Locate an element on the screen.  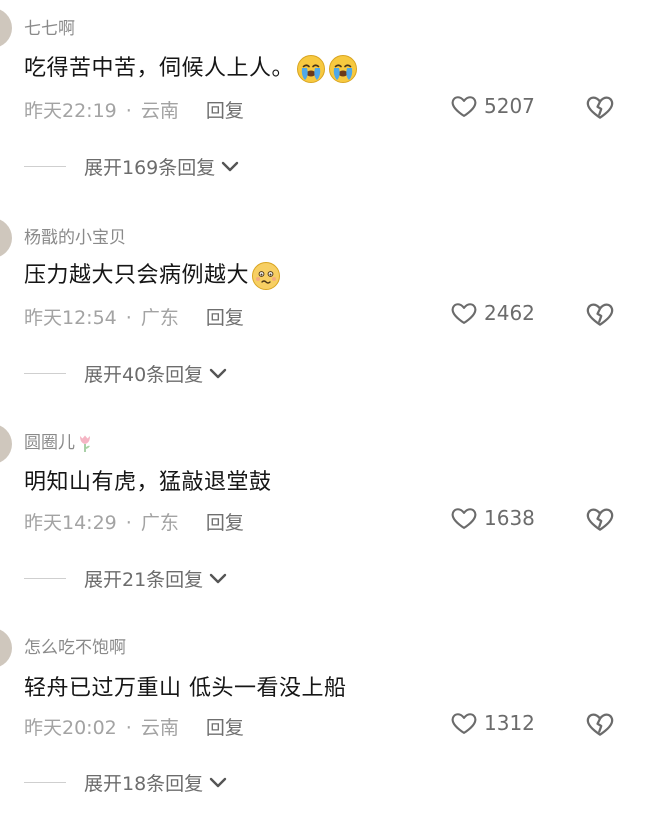
comment-username: 七七啊 is located at coordinates (49, 26).